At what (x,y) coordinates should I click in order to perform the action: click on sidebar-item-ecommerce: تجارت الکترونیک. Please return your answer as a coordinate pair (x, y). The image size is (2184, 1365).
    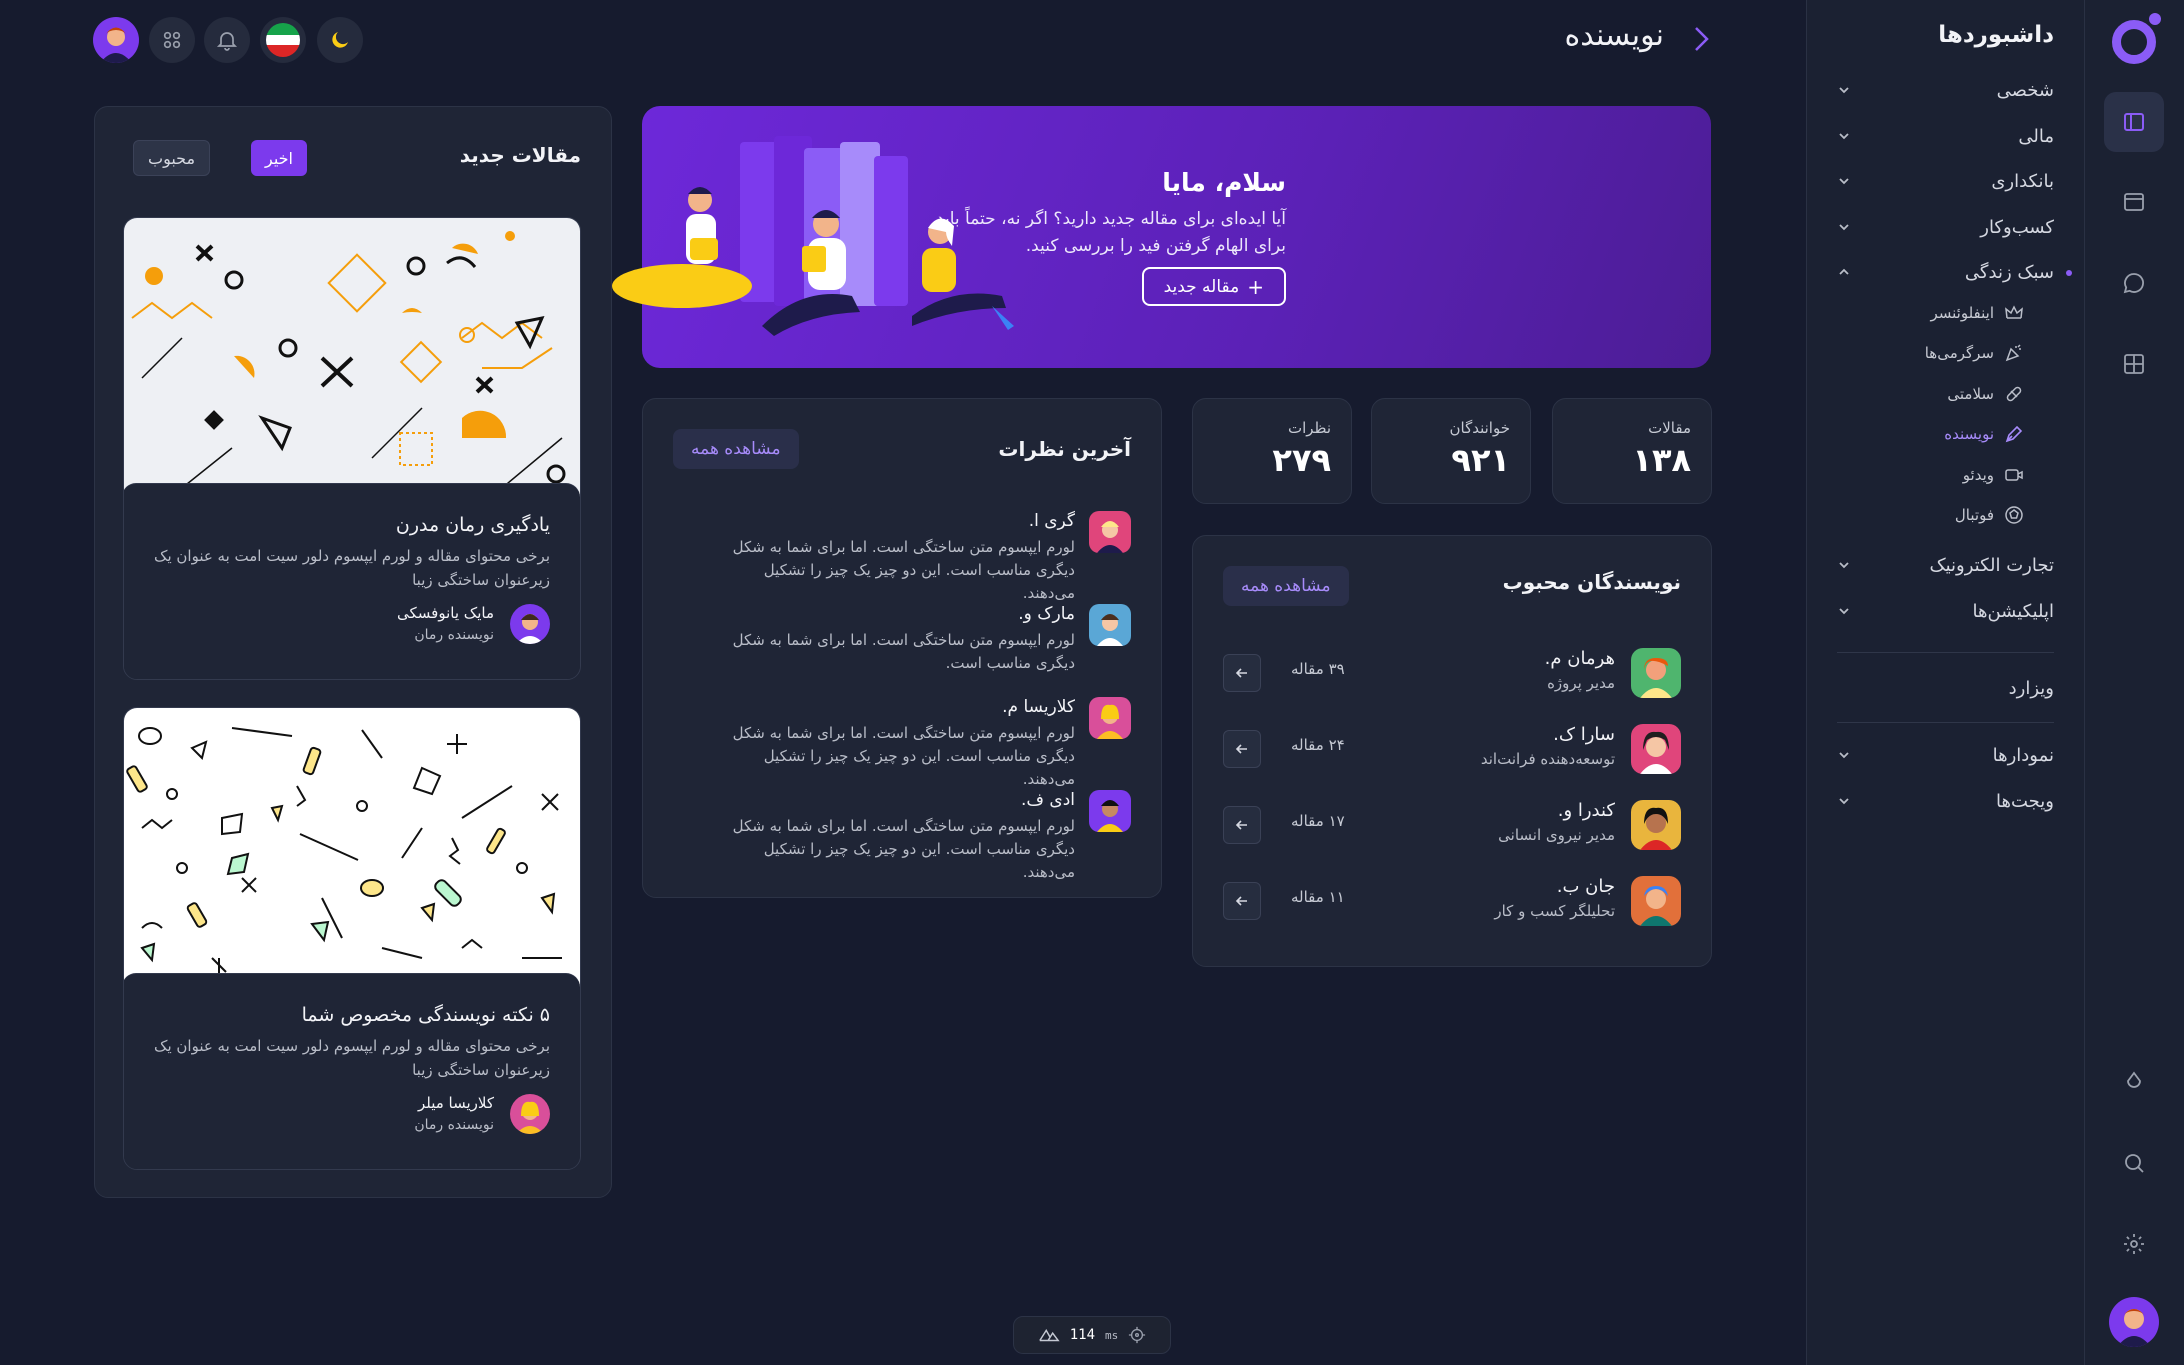
    Looking at the image, I should click on (1945, 565).